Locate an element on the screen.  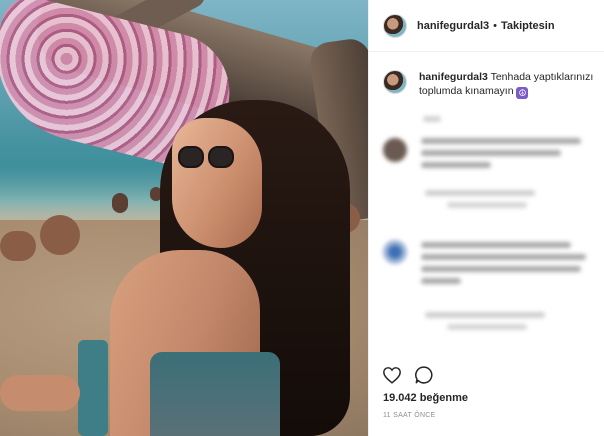
post-header: hanifegurdal3 • Takiptesin is located at coordinates (486, 26).